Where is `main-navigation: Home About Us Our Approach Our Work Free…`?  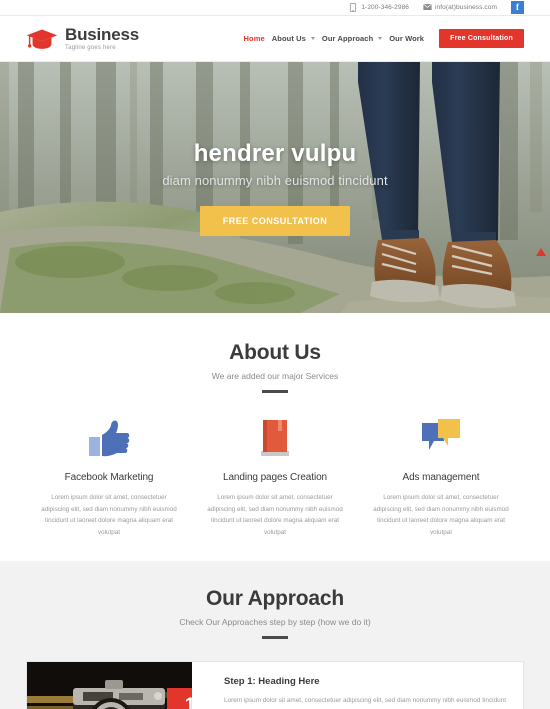
main-navigation: Home About Us Our Approach Our Work Free… is located at coordinates (384, 38).